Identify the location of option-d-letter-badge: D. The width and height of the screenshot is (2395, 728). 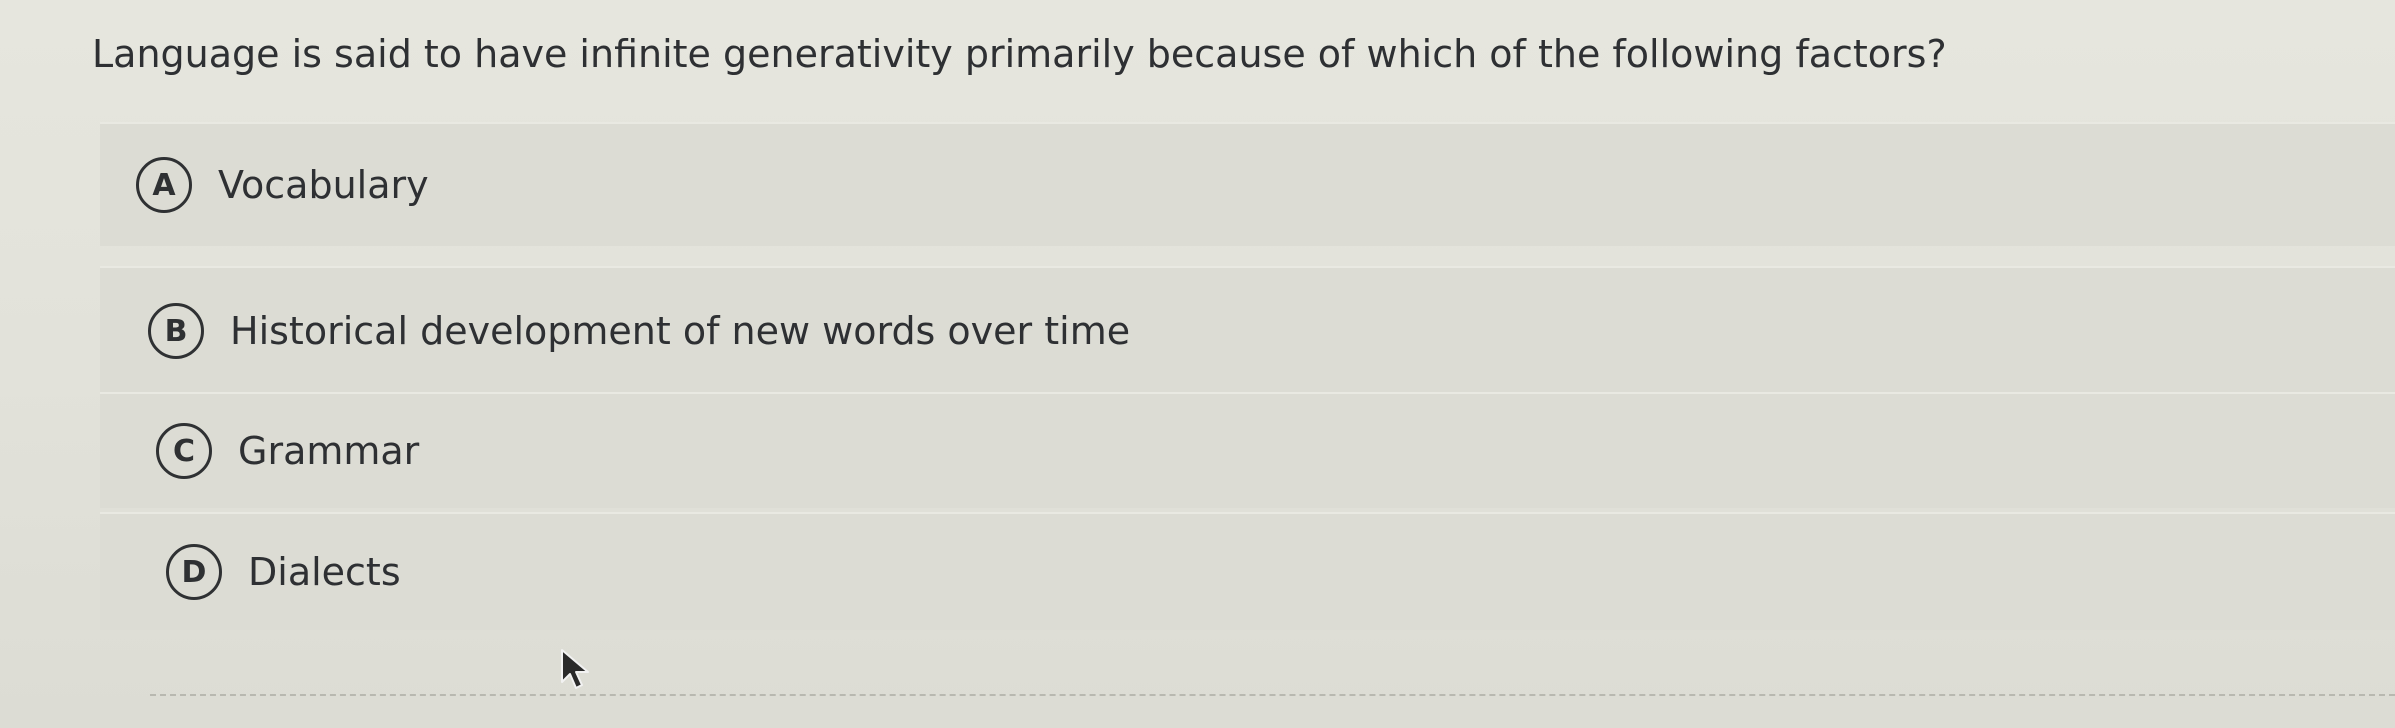
(194, 572).